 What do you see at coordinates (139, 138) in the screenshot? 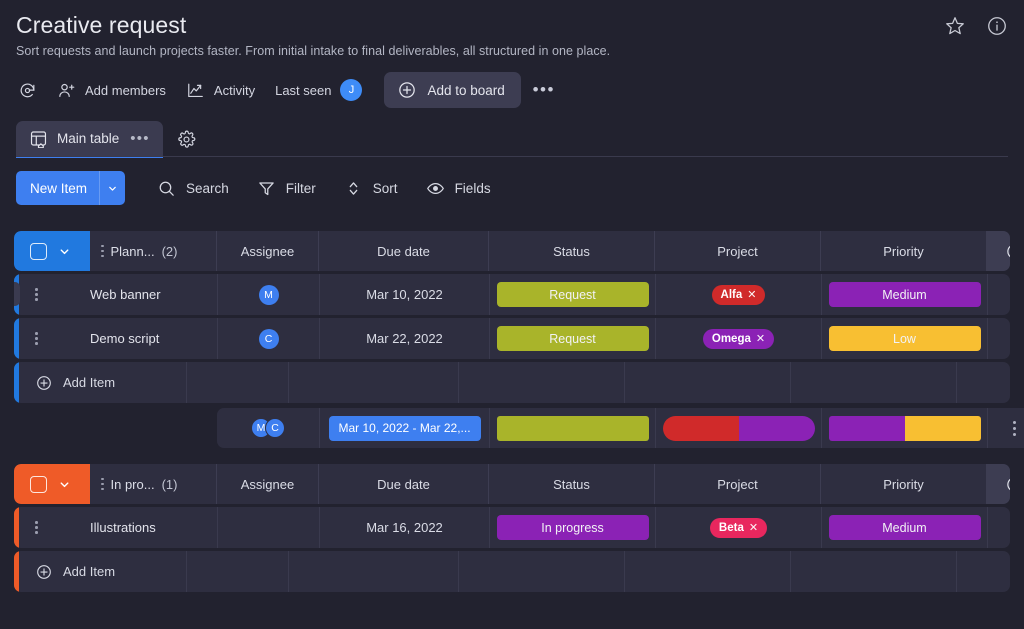
I see `tab-more-icon: •••` at bounding box center [139, 138].